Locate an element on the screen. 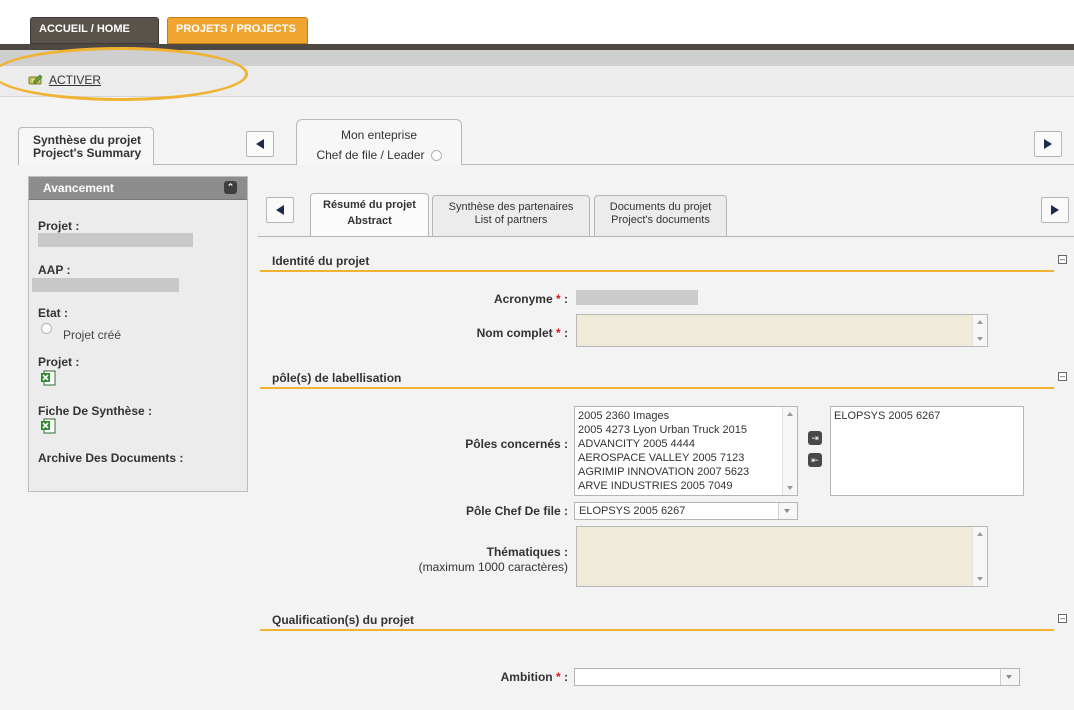 This screenshot has height=710, width=1074. move-right-icon: ⇥ is located at coordinates (815, 438).